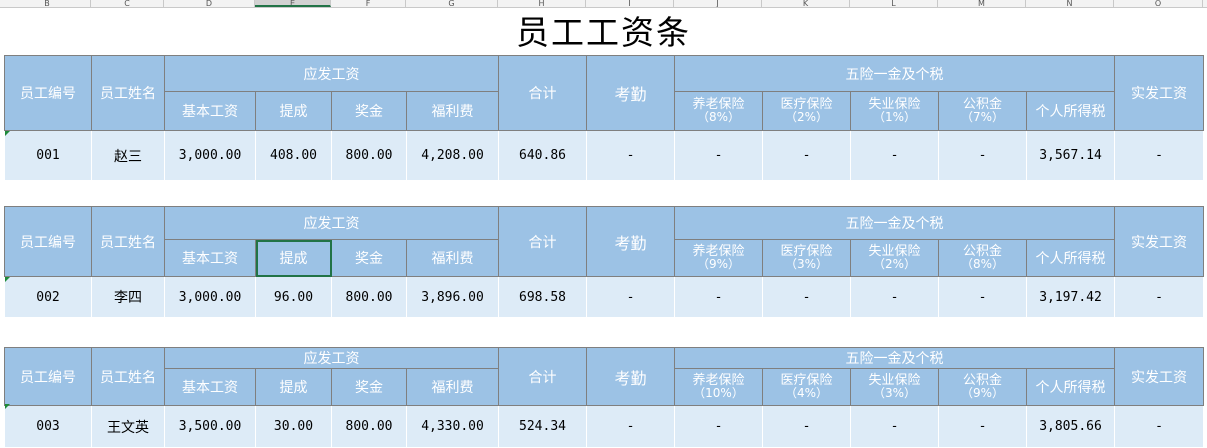  Describe the element at coordinates (718, 387) in the screenshot. I see `header-pension: 养老保险 （10%）` at that location.